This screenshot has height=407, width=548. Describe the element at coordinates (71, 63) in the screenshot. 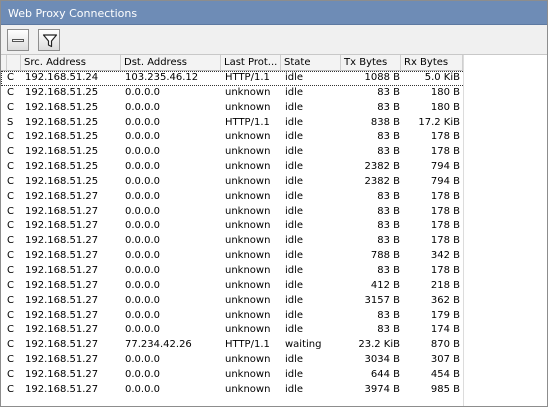

I see `header-src-address: Src. Address` at that location.